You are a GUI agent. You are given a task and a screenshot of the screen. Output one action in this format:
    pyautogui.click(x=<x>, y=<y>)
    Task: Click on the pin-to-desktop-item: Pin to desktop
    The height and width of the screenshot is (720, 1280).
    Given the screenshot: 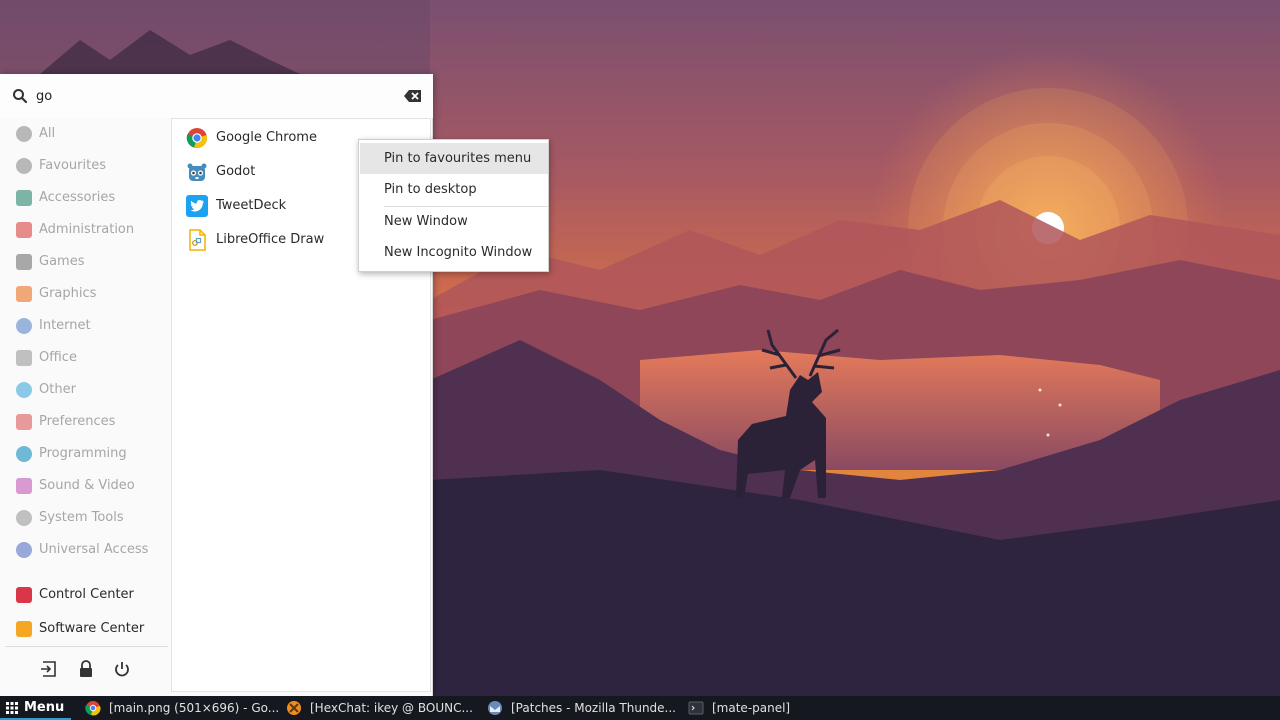 What is the action you would take?
    pyautogui.click(x=454, y=189)
    